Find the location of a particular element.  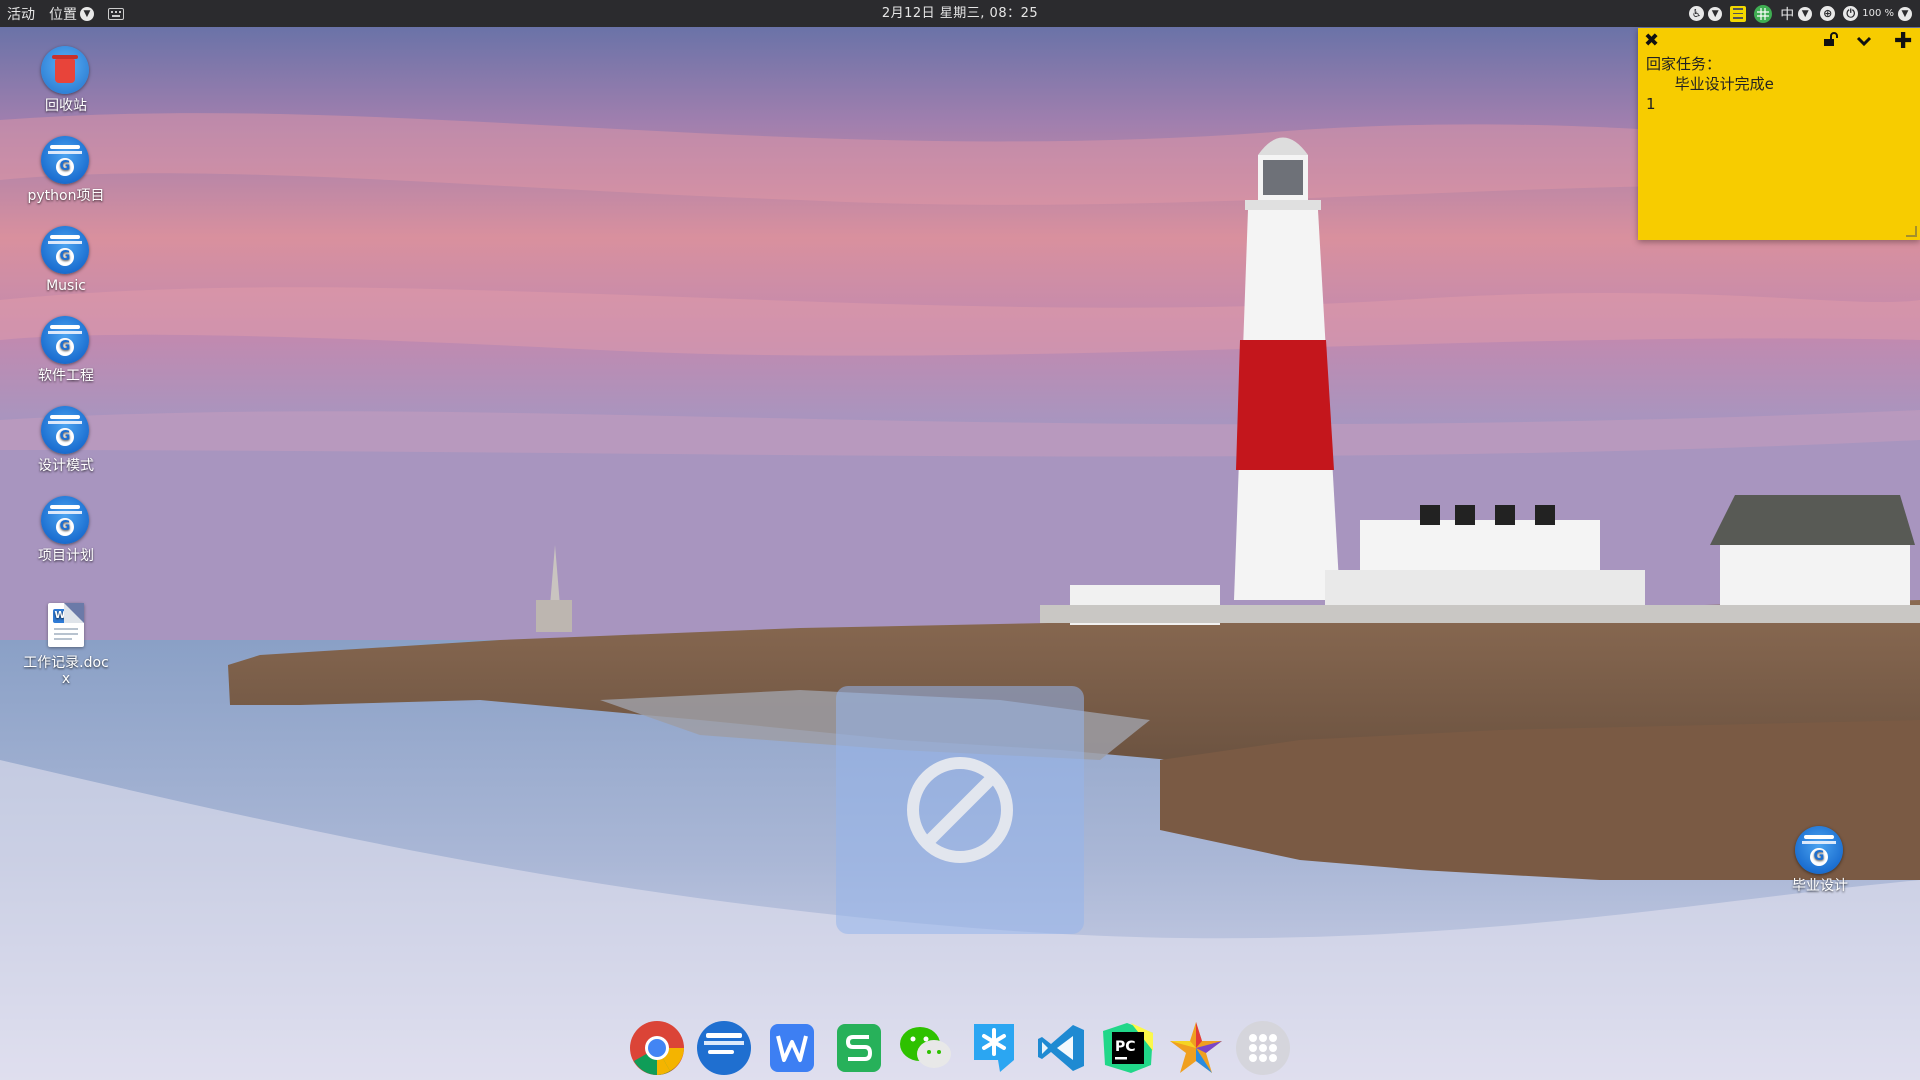

grid-icon is located at coordinates (1763, 13).